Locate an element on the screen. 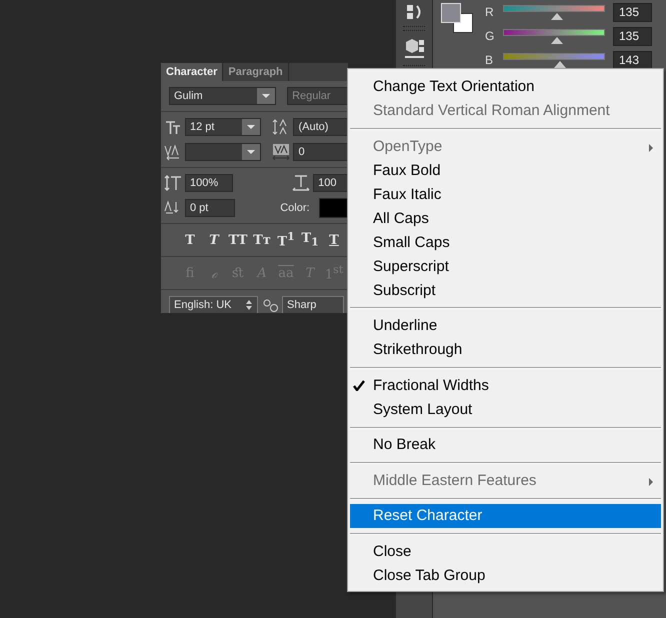  tracking-icon is located at coordinates (281, 152).